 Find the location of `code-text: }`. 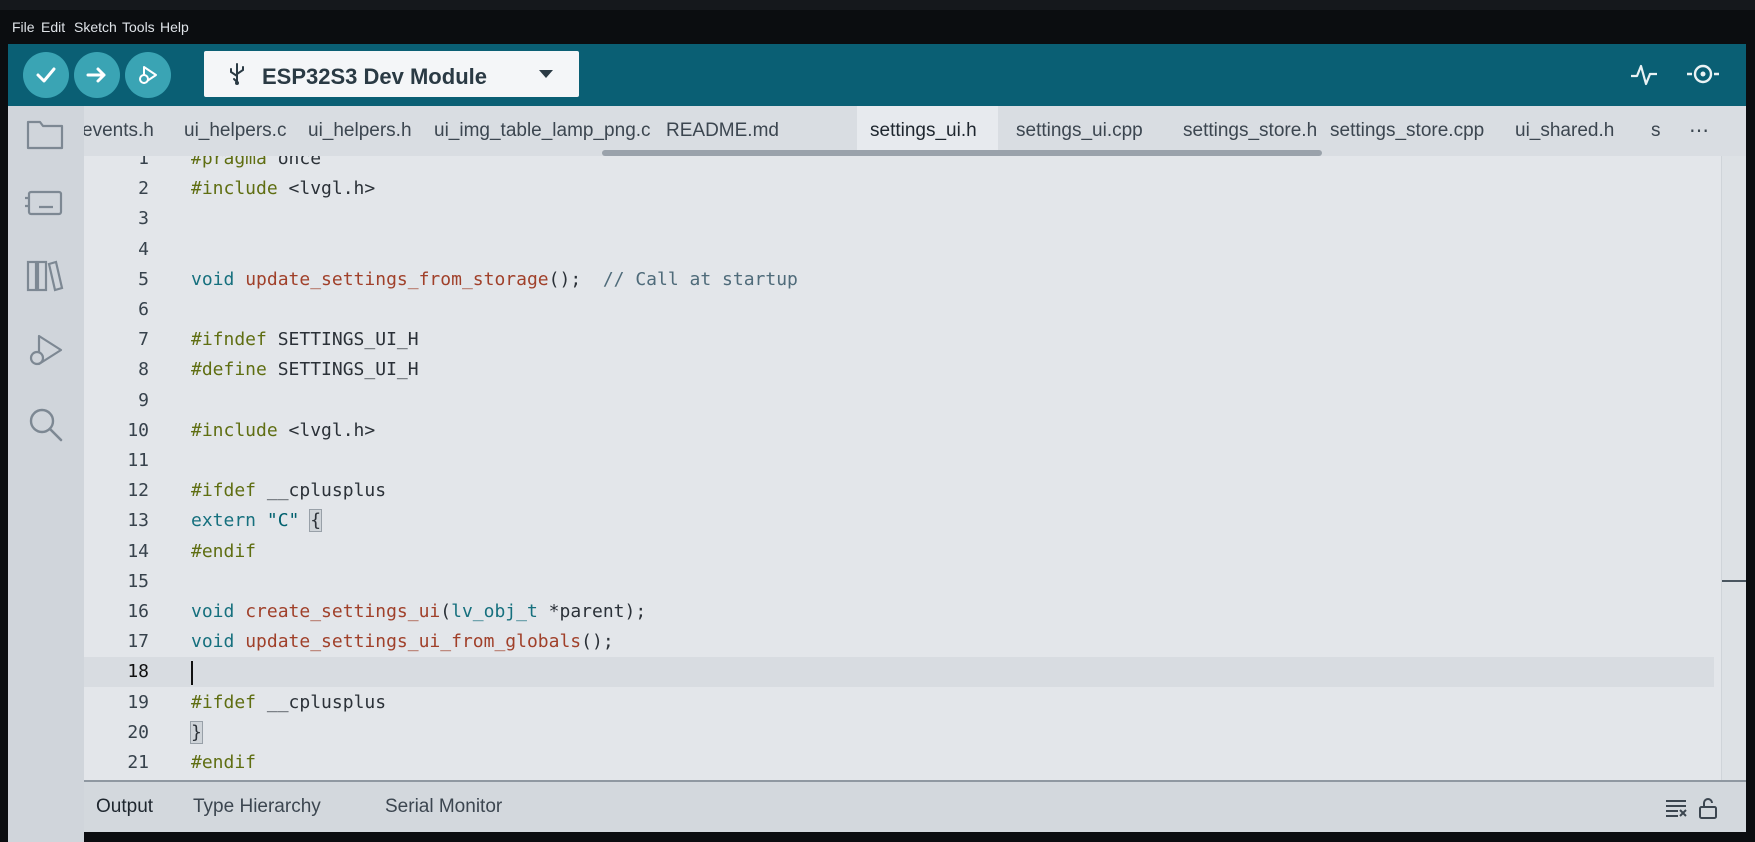

code-text: } is located at coordinates (196, 732).